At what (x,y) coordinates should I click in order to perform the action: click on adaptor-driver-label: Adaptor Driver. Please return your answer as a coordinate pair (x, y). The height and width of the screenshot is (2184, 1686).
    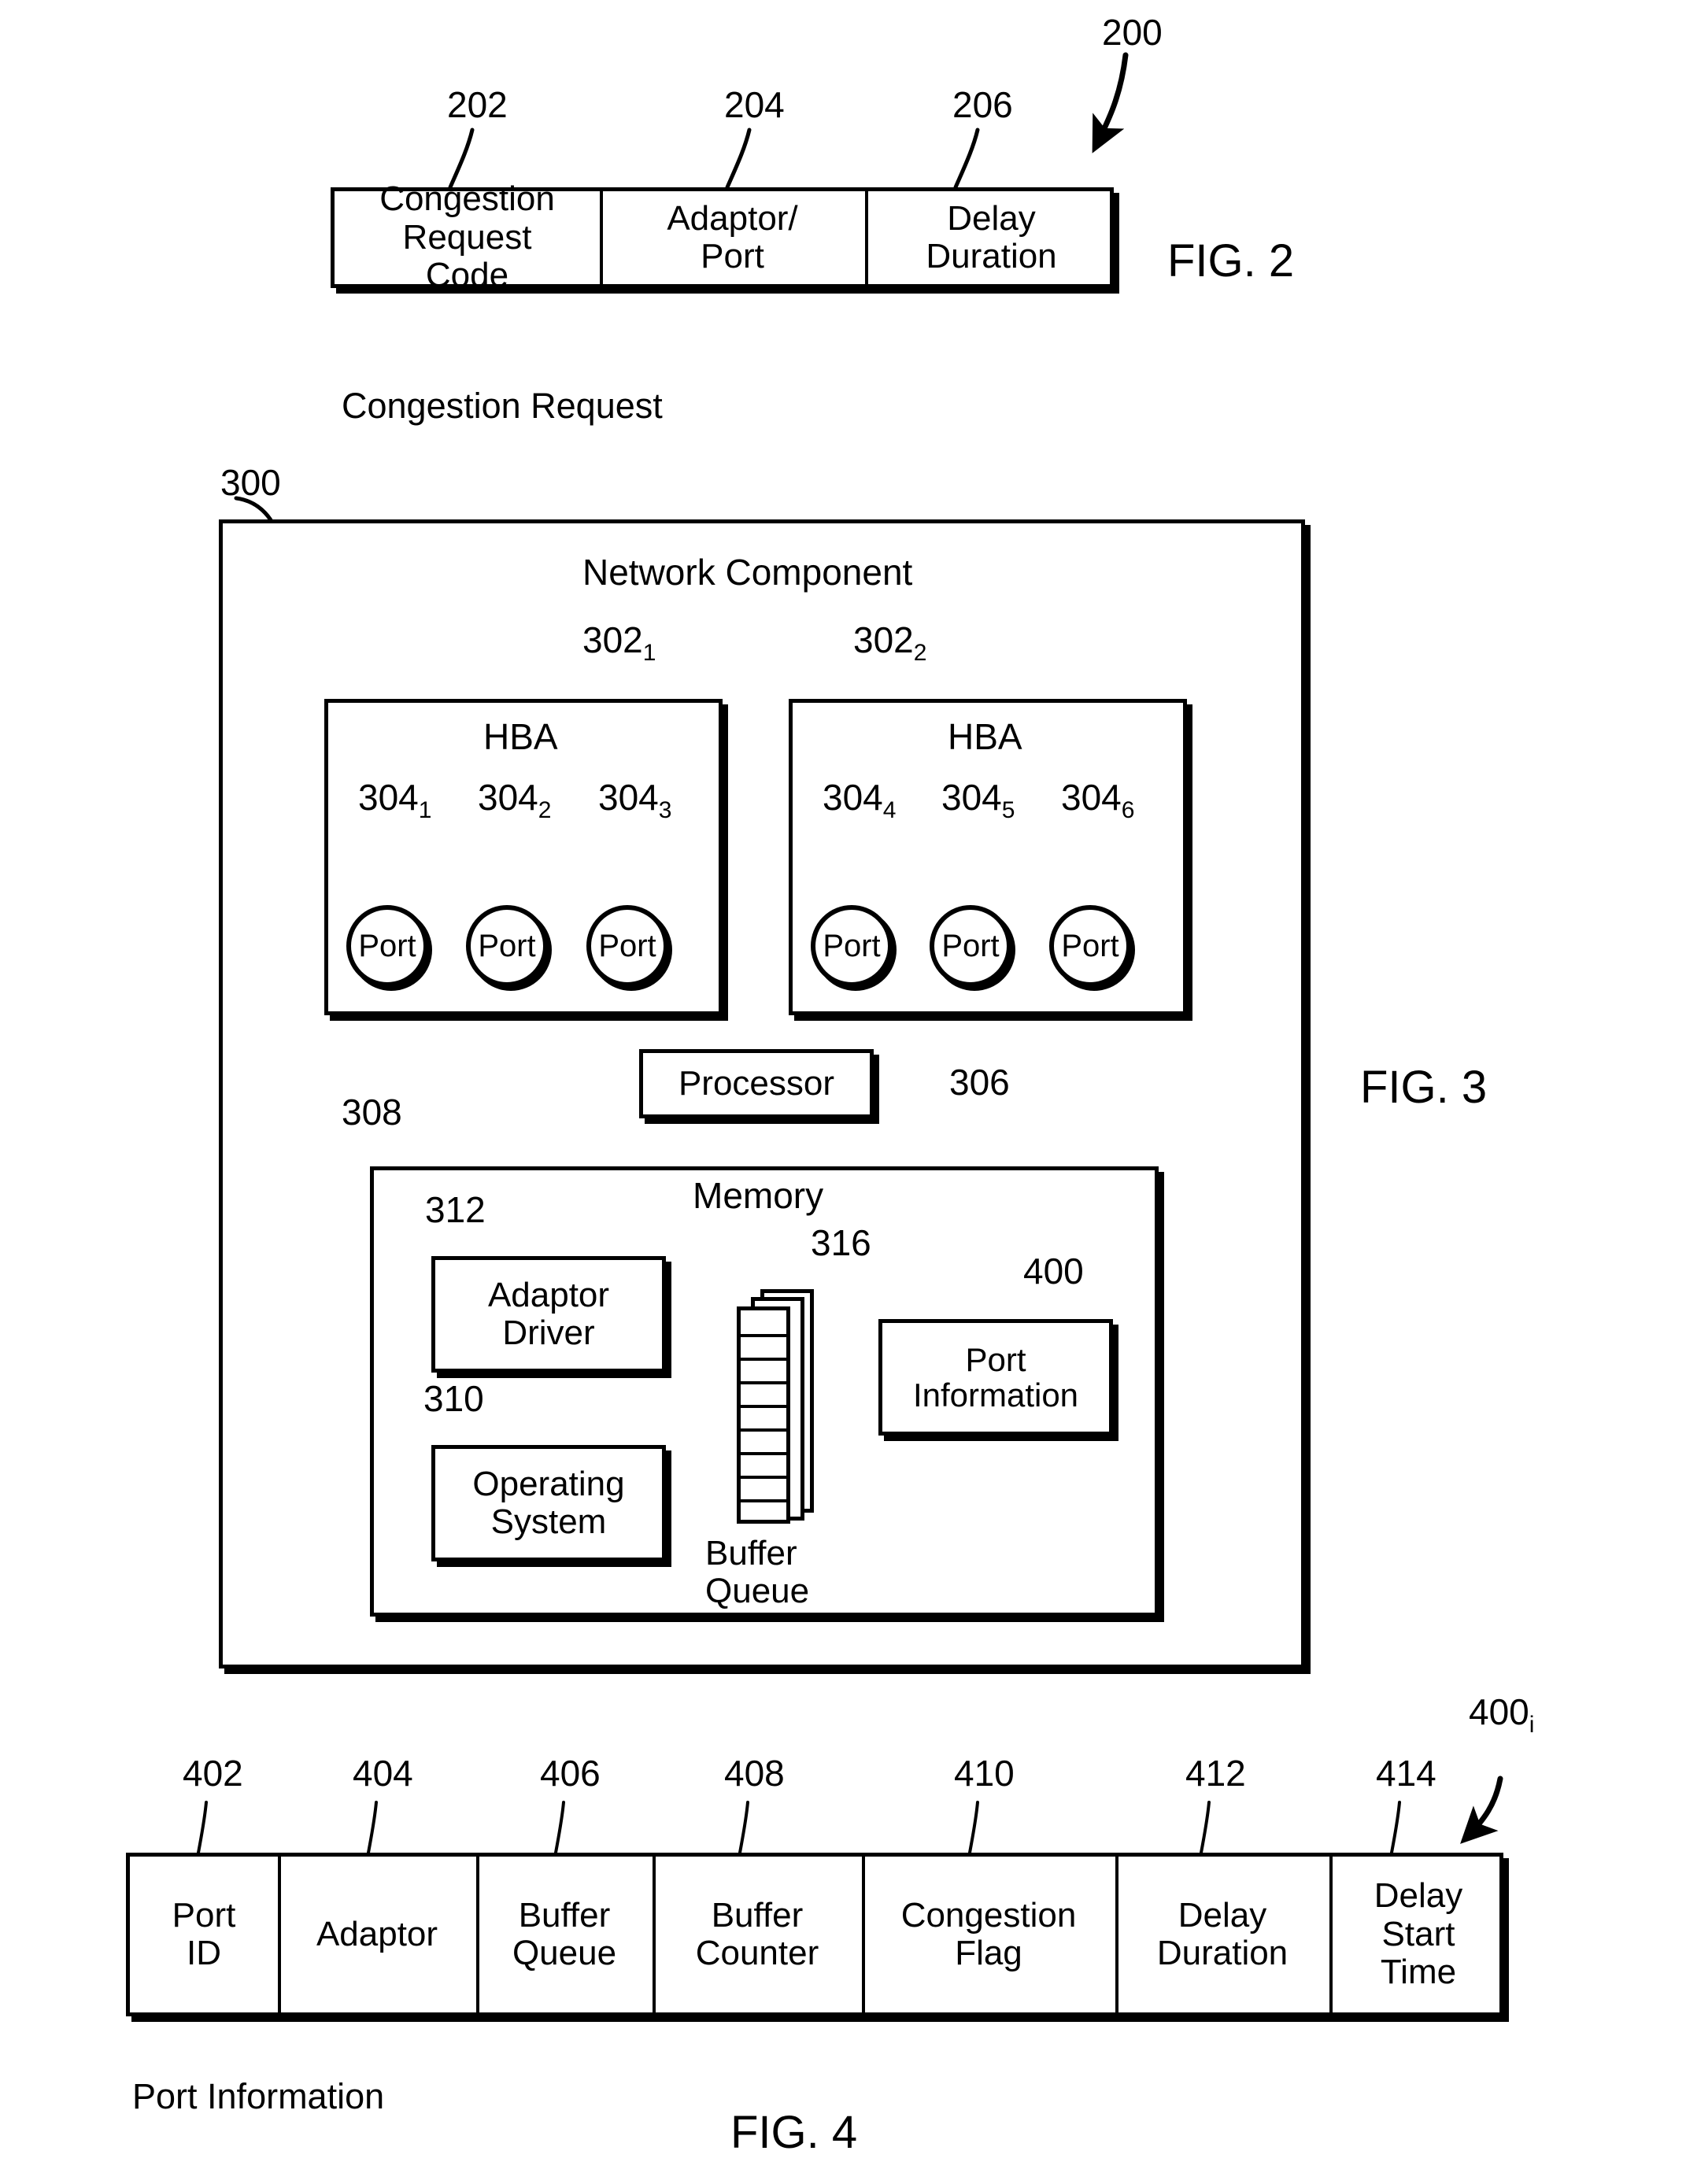
    Looking at the image, I should click on (548, 1314).